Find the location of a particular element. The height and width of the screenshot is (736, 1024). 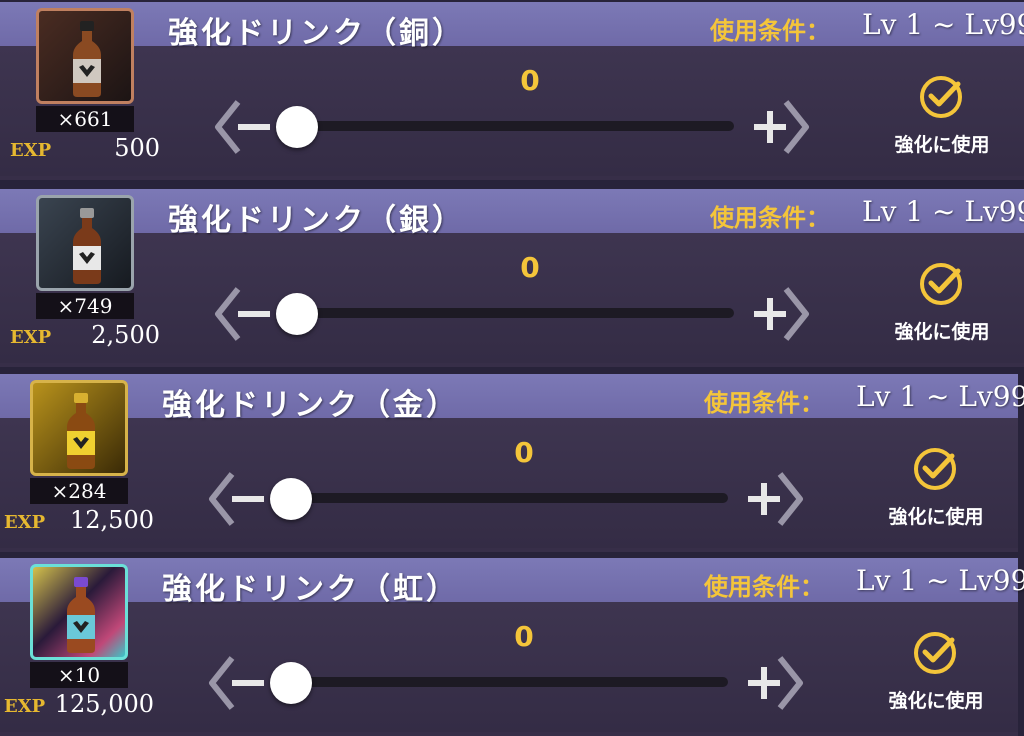

item-title: 強化ドリンク（虹） is located at coordinates (310, 589).